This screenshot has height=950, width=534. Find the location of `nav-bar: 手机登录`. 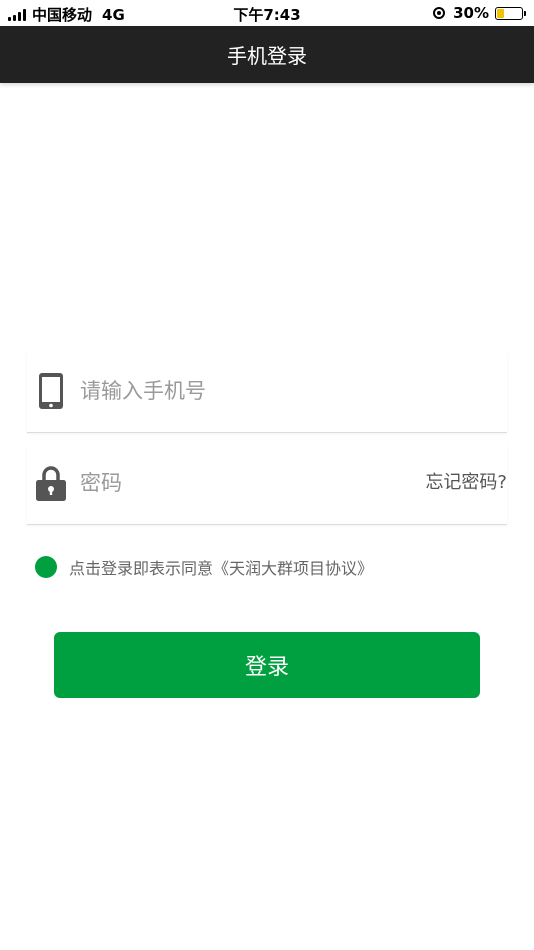

nav-bar: 手机登录 is located at coordinates (267, 54).